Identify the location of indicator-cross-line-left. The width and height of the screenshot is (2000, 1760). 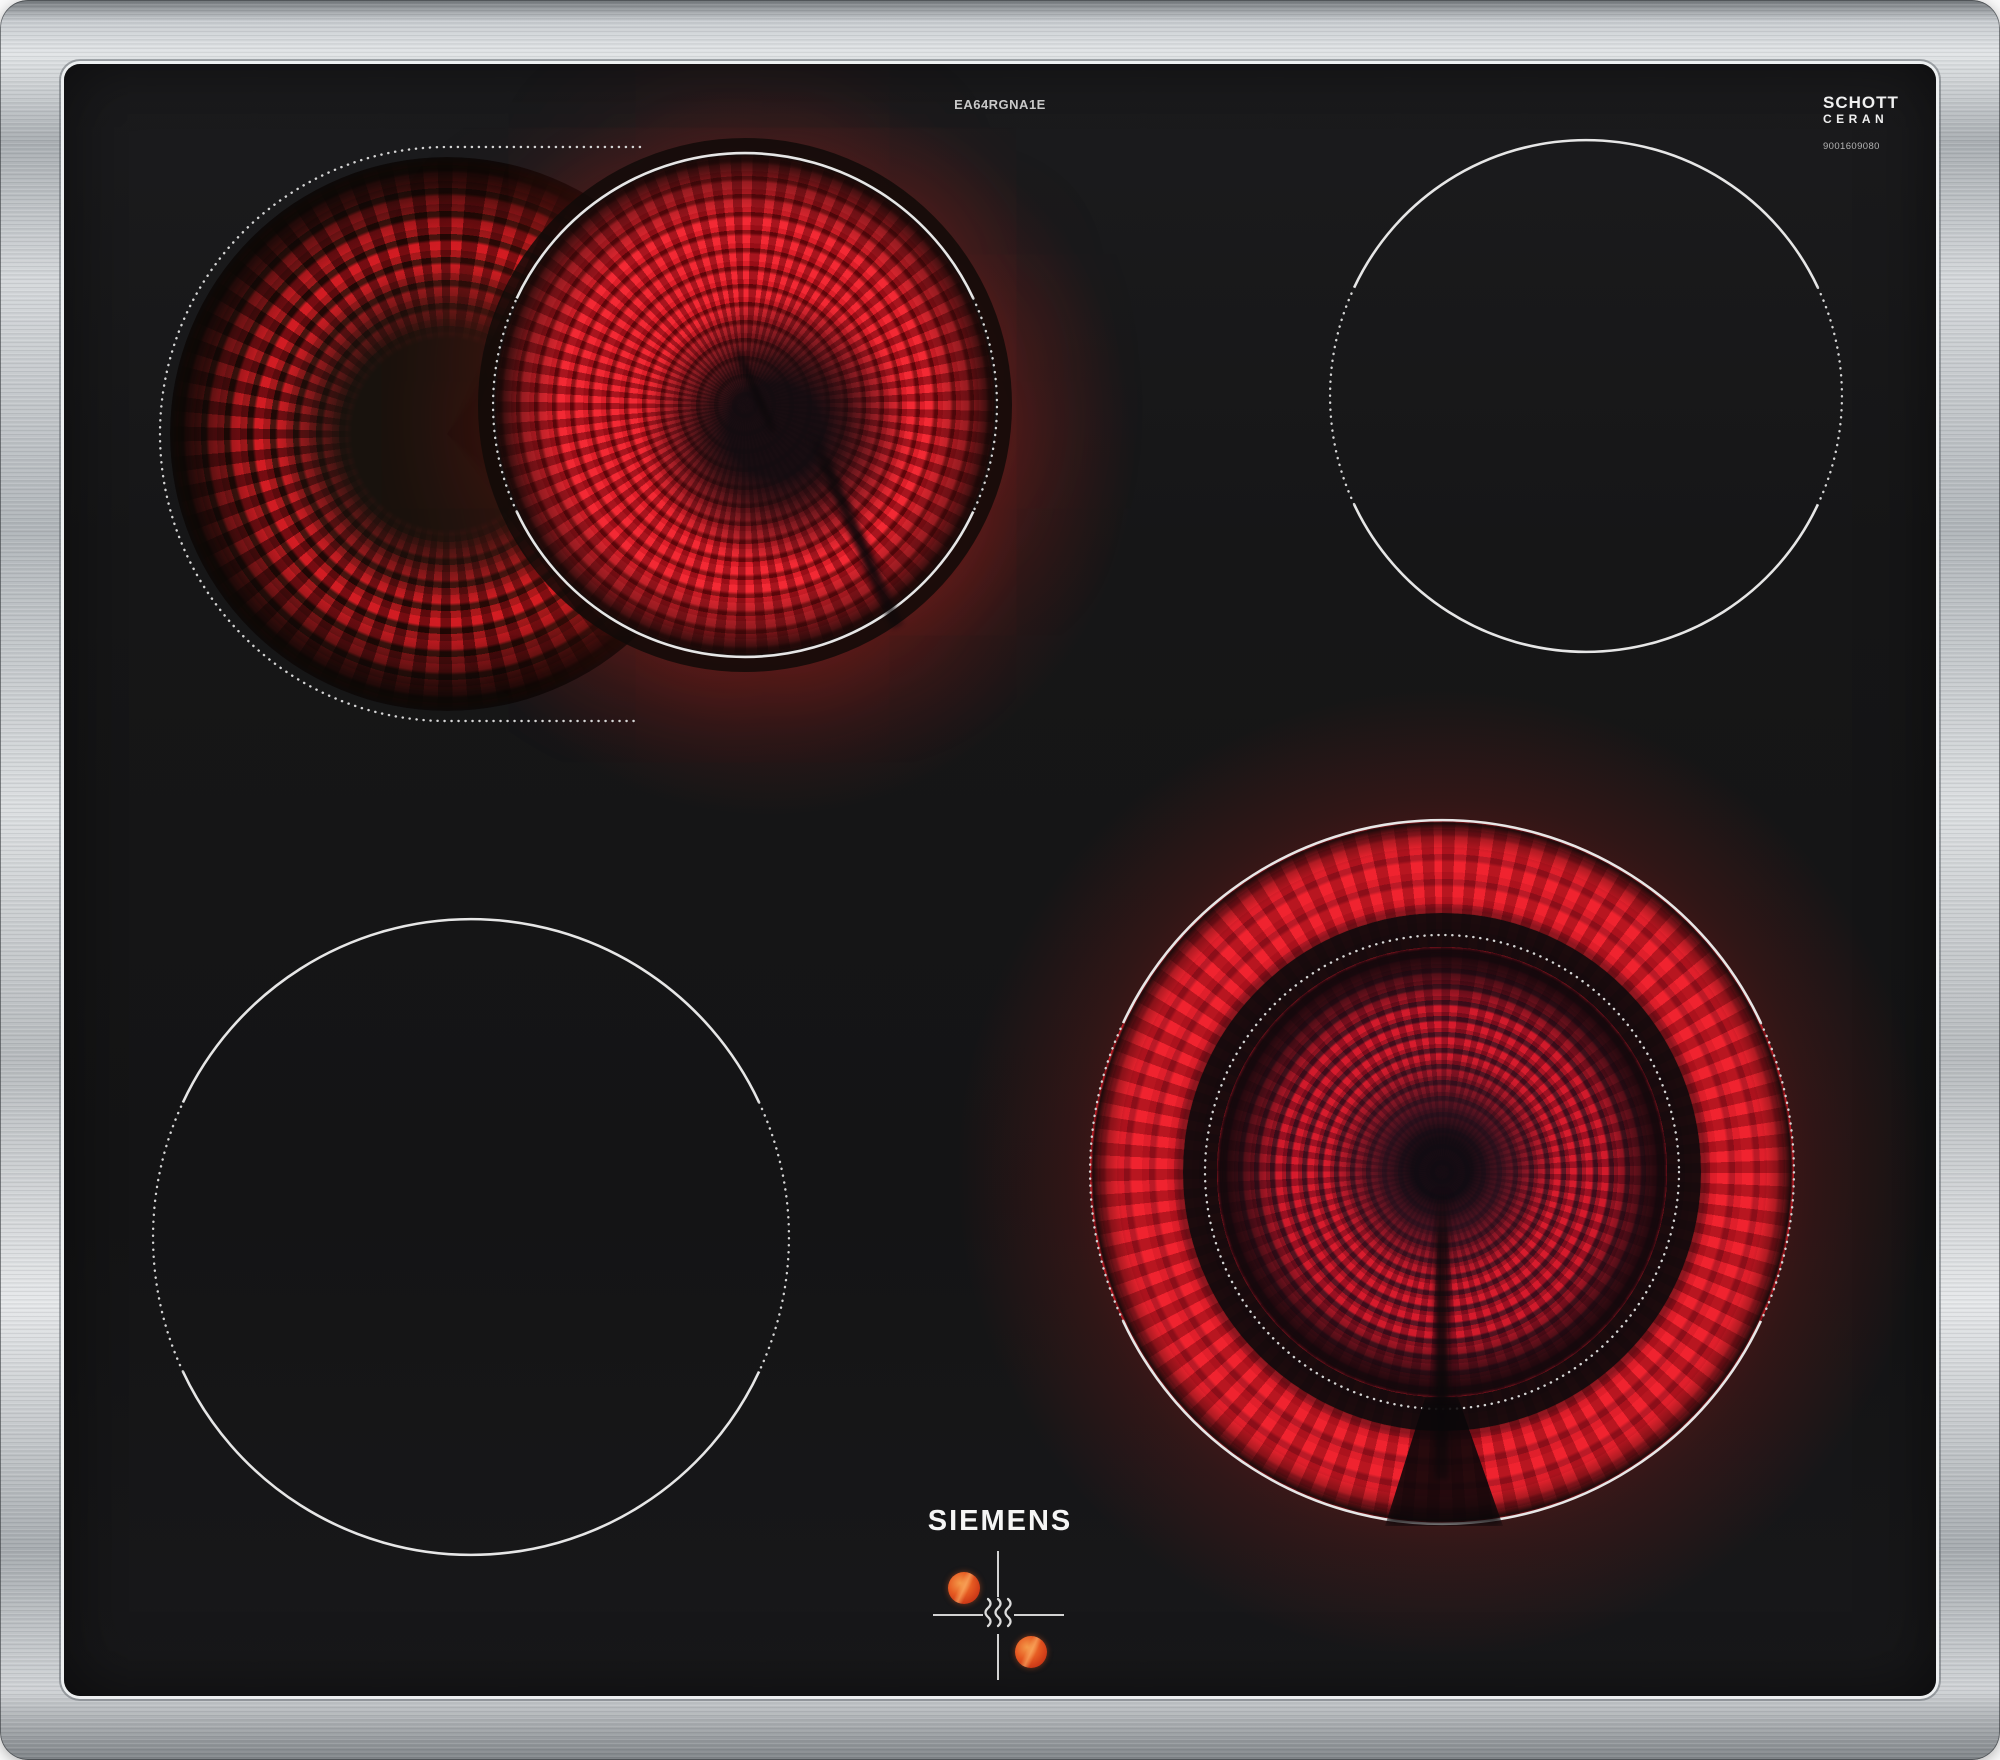
(958, 1615).